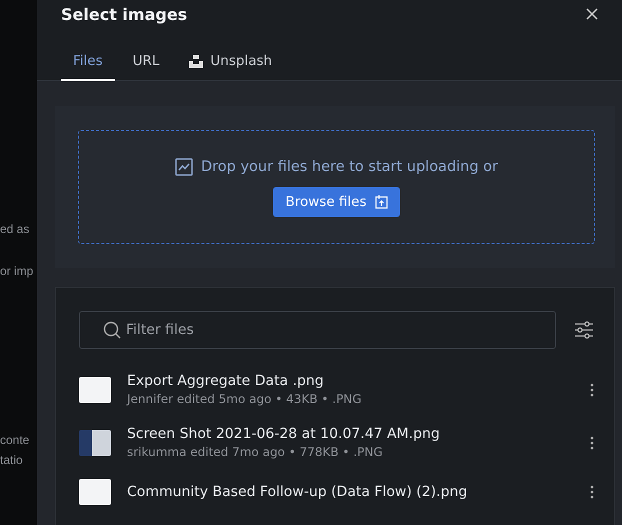 The width and height of the screenshot is (622, 525). What do you see at coordinates (112, 330) in the screenshot?
I see `search-icon` at bounding box center [112, 330].